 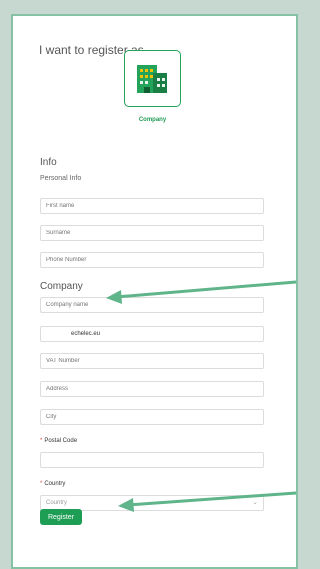 I want to click on country-arrow-icon, so click(x=207, y=501).